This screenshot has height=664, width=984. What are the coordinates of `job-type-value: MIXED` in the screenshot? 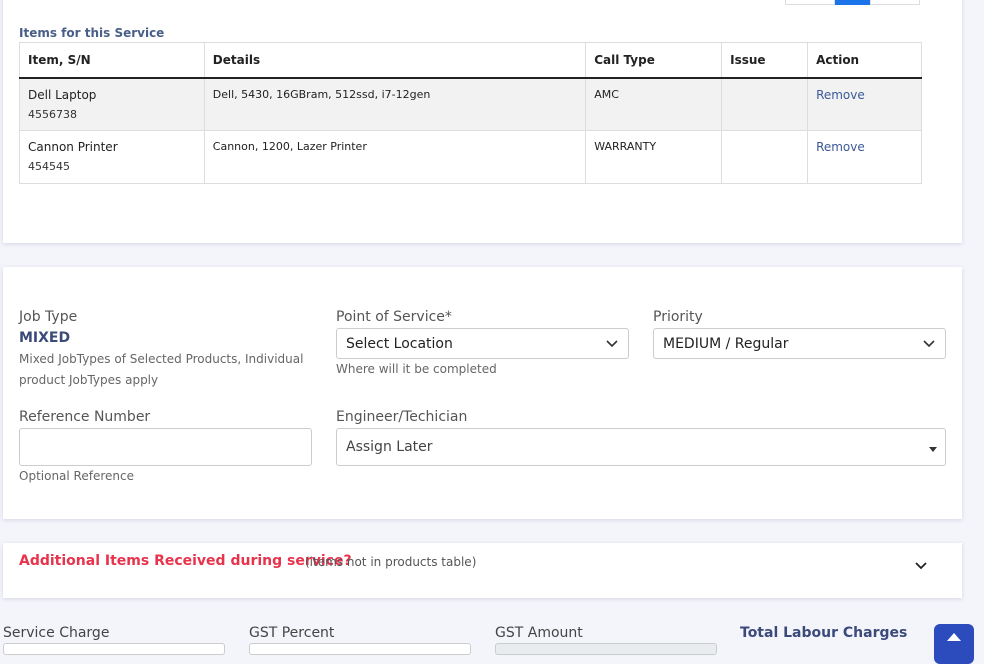 It's located at (45, 338).